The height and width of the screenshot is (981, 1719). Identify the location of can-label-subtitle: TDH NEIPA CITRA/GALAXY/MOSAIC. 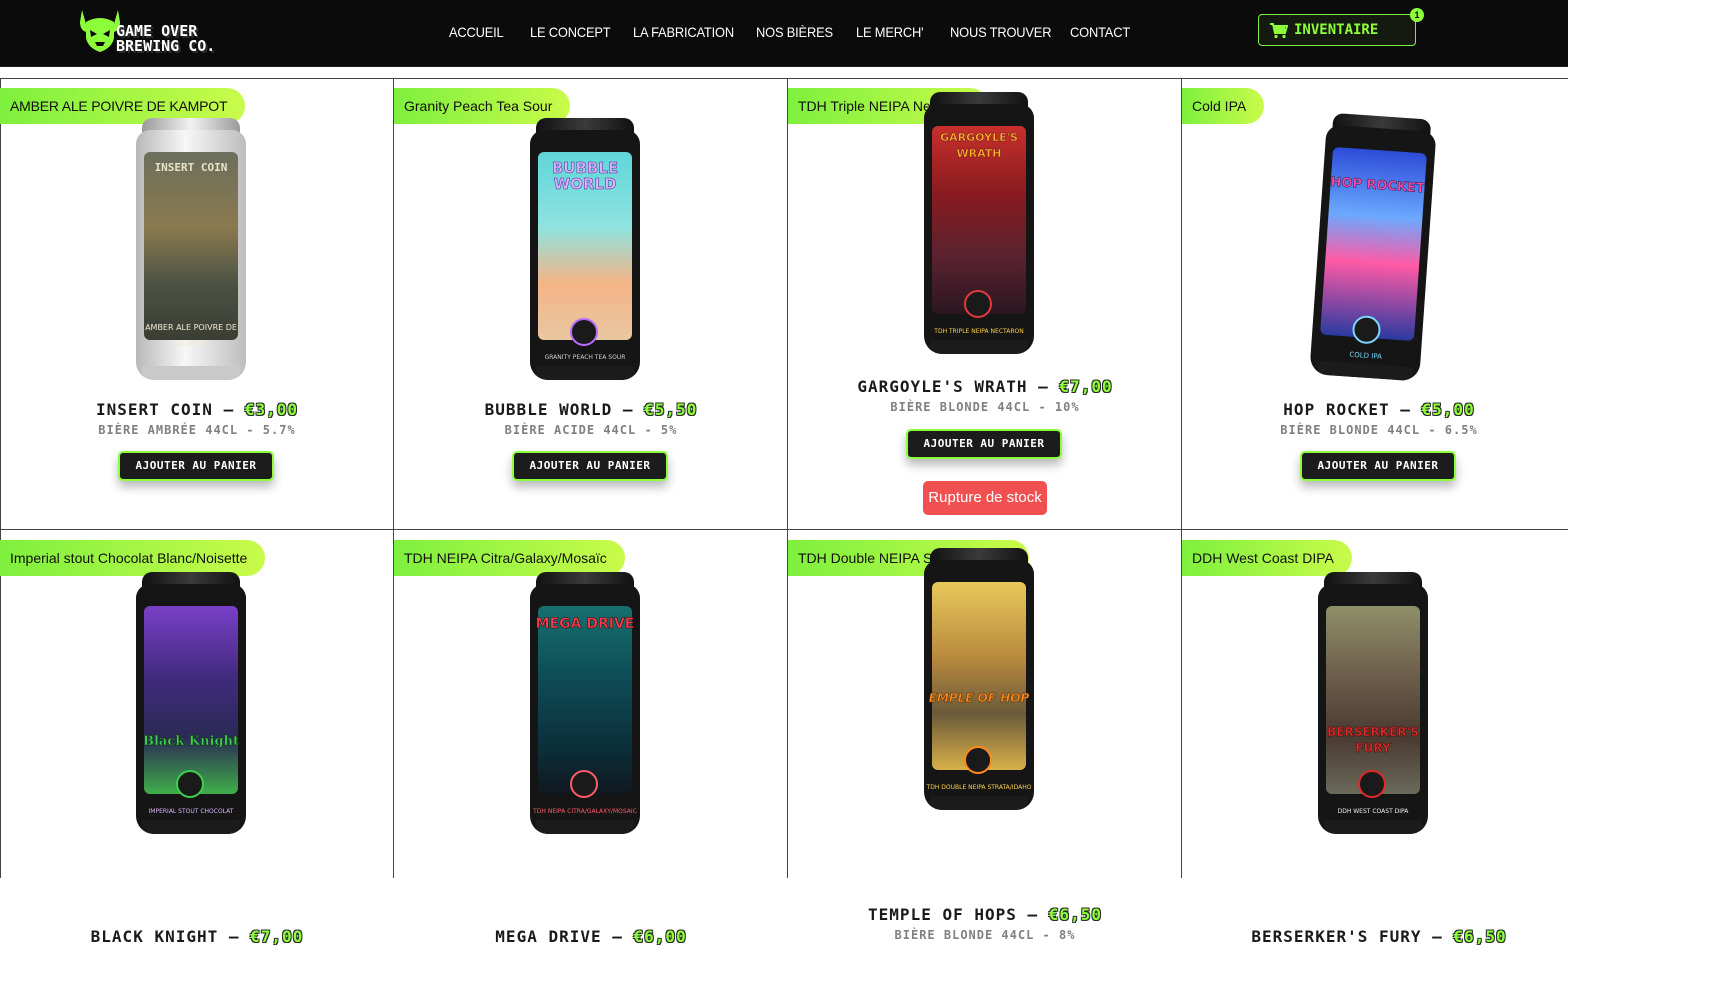
(585, 811).